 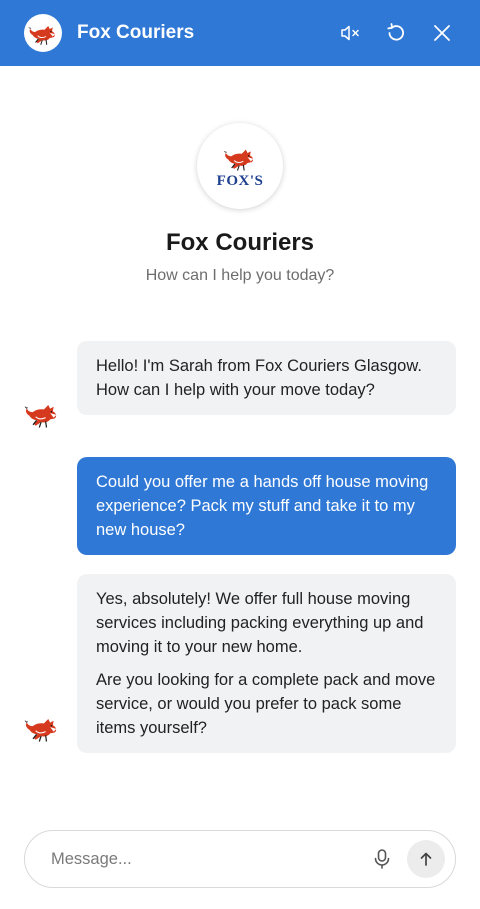 I want to click on brand-logo: FOX'S, so click(x=240, y=166).